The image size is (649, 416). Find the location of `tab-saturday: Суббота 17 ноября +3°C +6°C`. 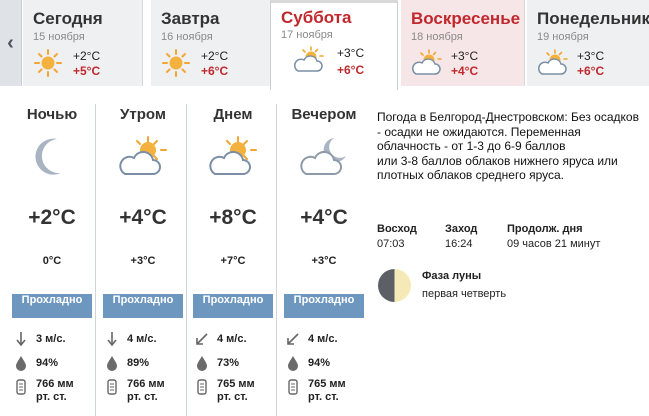

tab-saturday: Суббота 17 ноября +3°C +6°C is located at coordinates (334, 45).